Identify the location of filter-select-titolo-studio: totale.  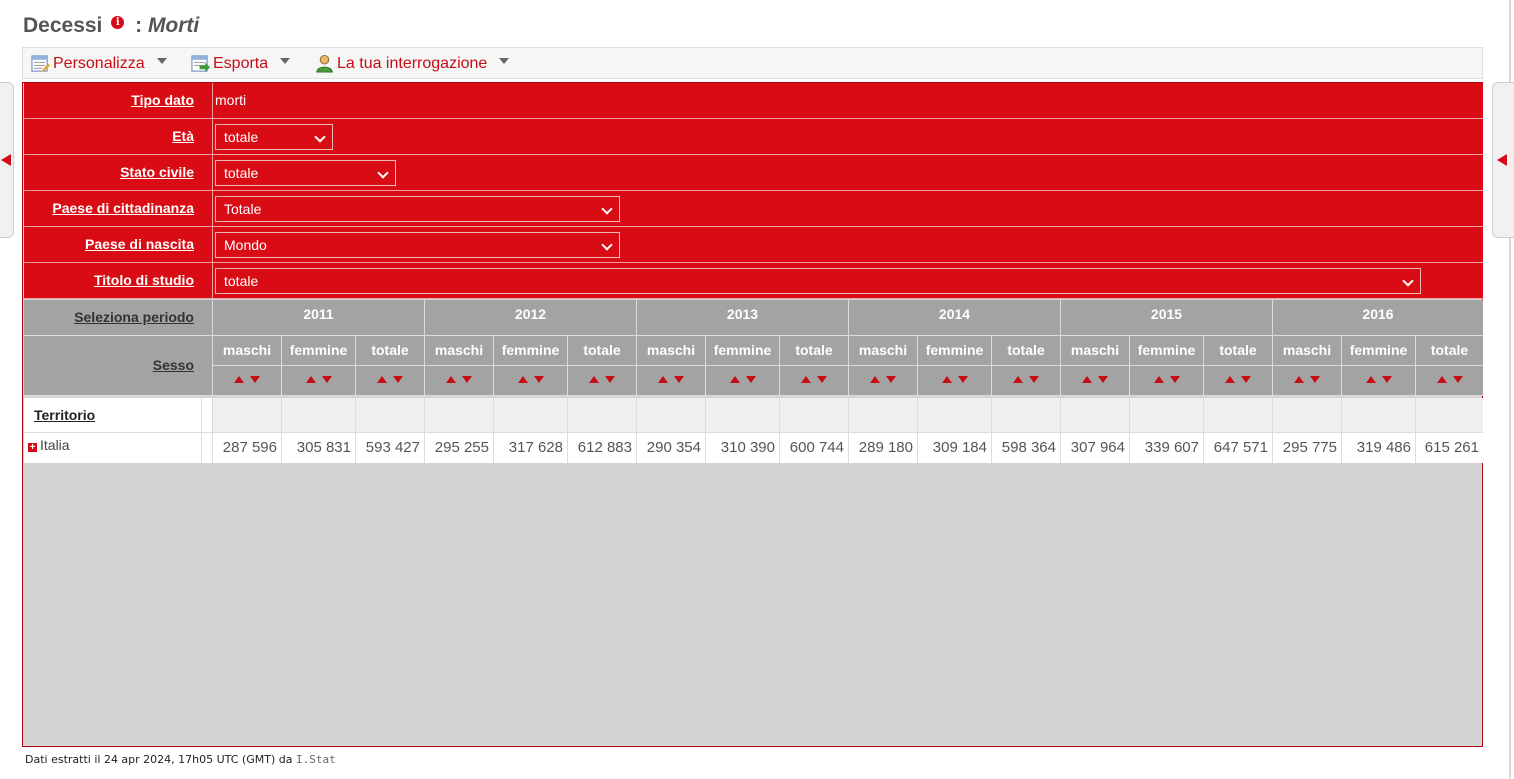
(818, 281).